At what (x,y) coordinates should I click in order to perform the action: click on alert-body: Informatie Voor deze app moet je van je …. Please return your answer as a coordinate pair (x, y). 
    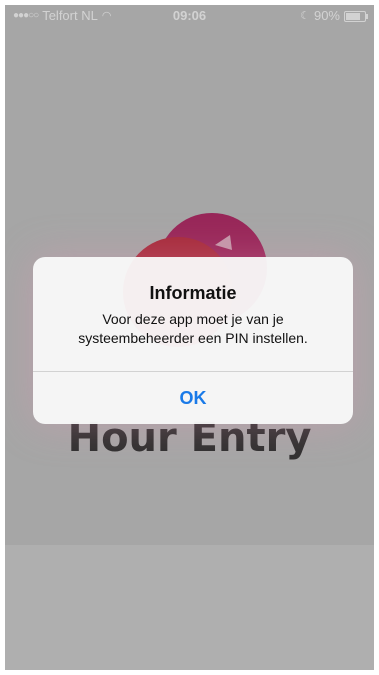
    Looking at the image, I should click on (193, 314).